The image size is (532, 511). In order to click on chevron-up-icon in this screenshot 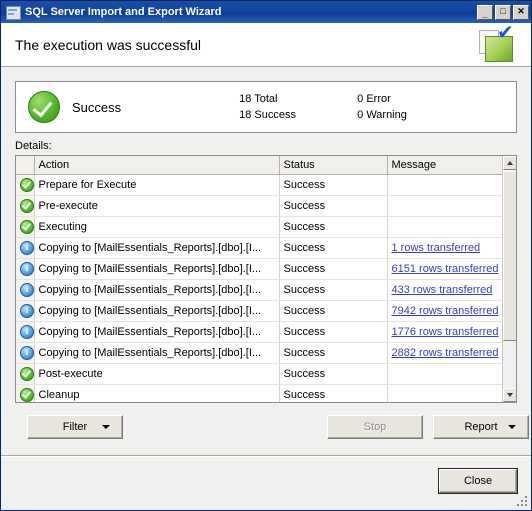, I will do `click(510, 163)`.